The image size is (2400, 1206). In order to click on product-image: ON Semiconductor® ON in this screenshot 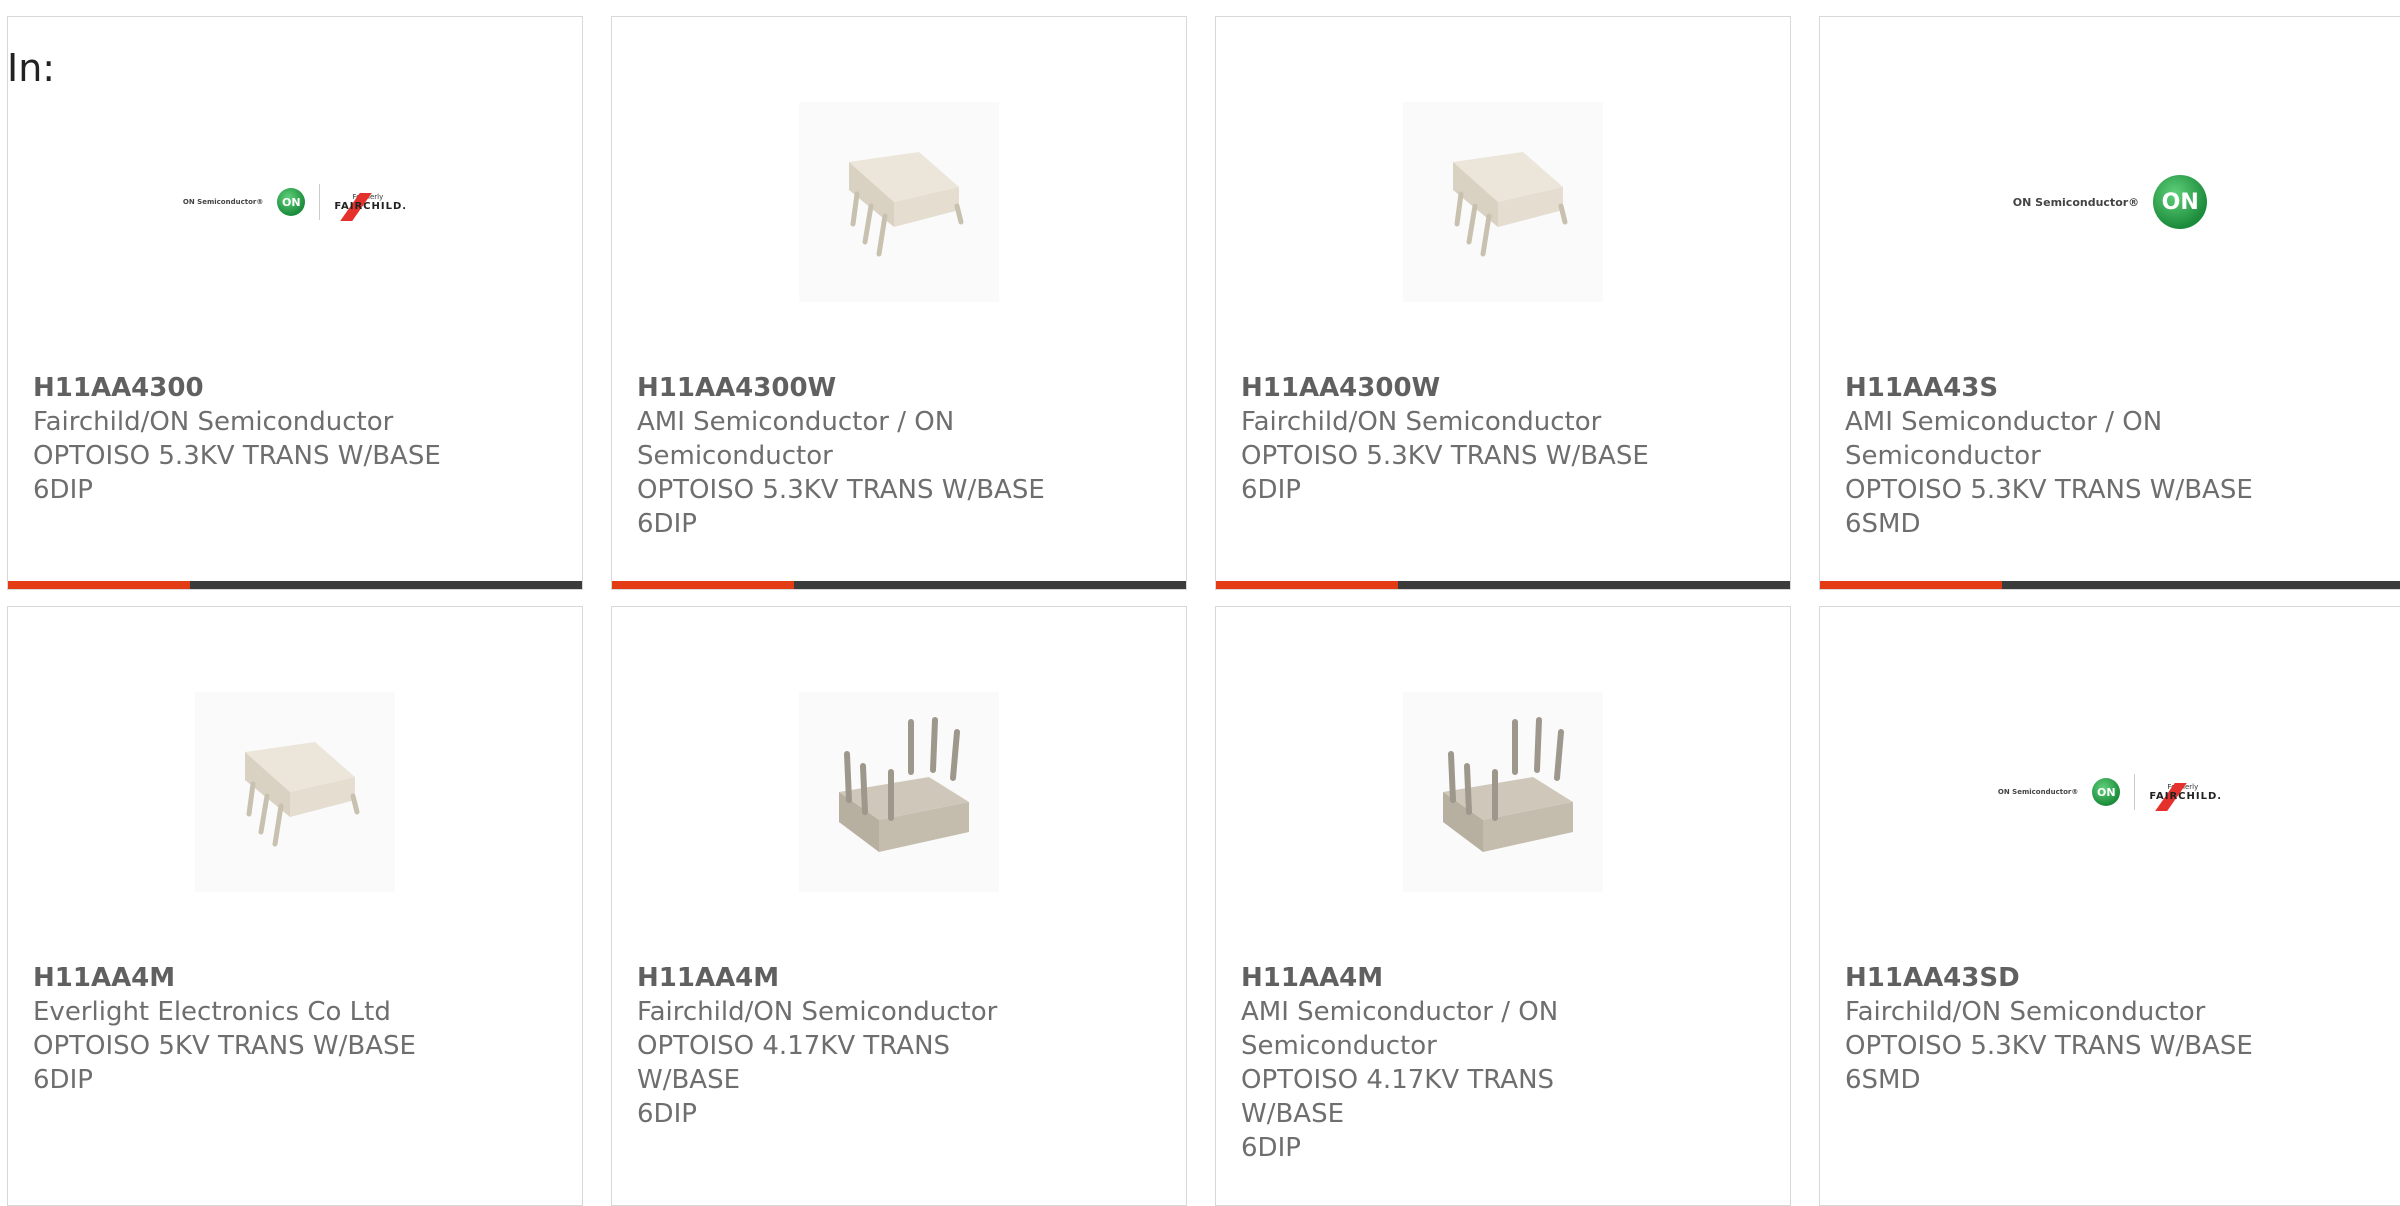, I will do `click(2110, 202)`.